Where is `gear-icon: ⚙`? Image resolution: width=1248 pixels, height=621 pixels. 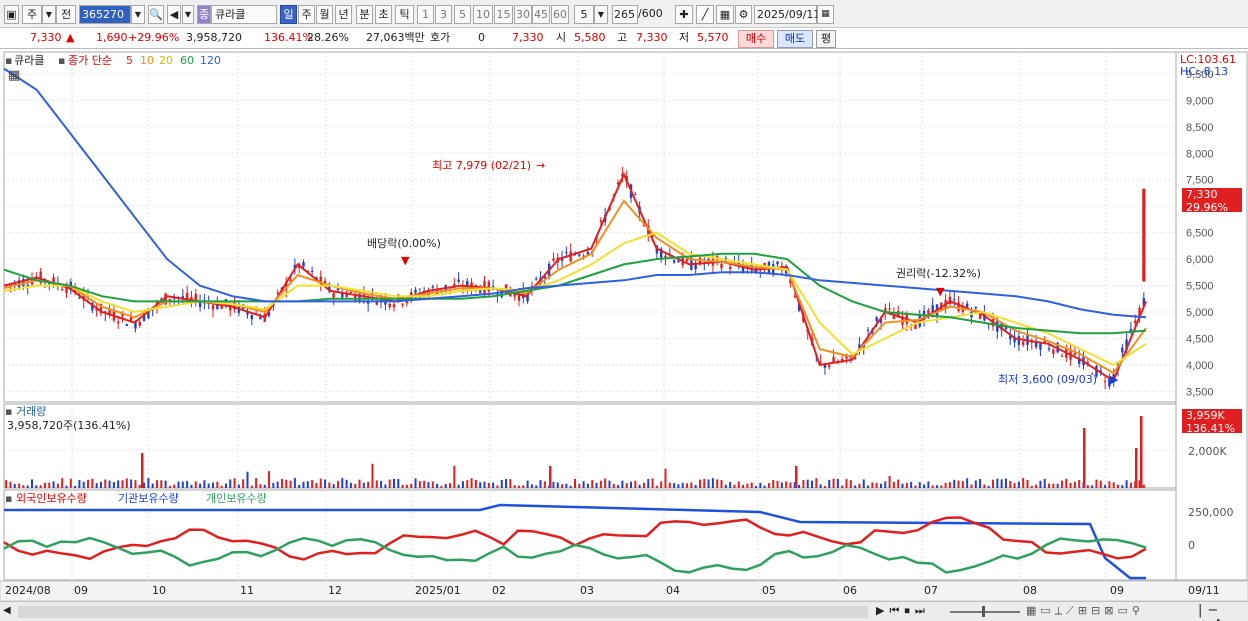
gear-icon: ⚙ is located at coordinates (743, 14).